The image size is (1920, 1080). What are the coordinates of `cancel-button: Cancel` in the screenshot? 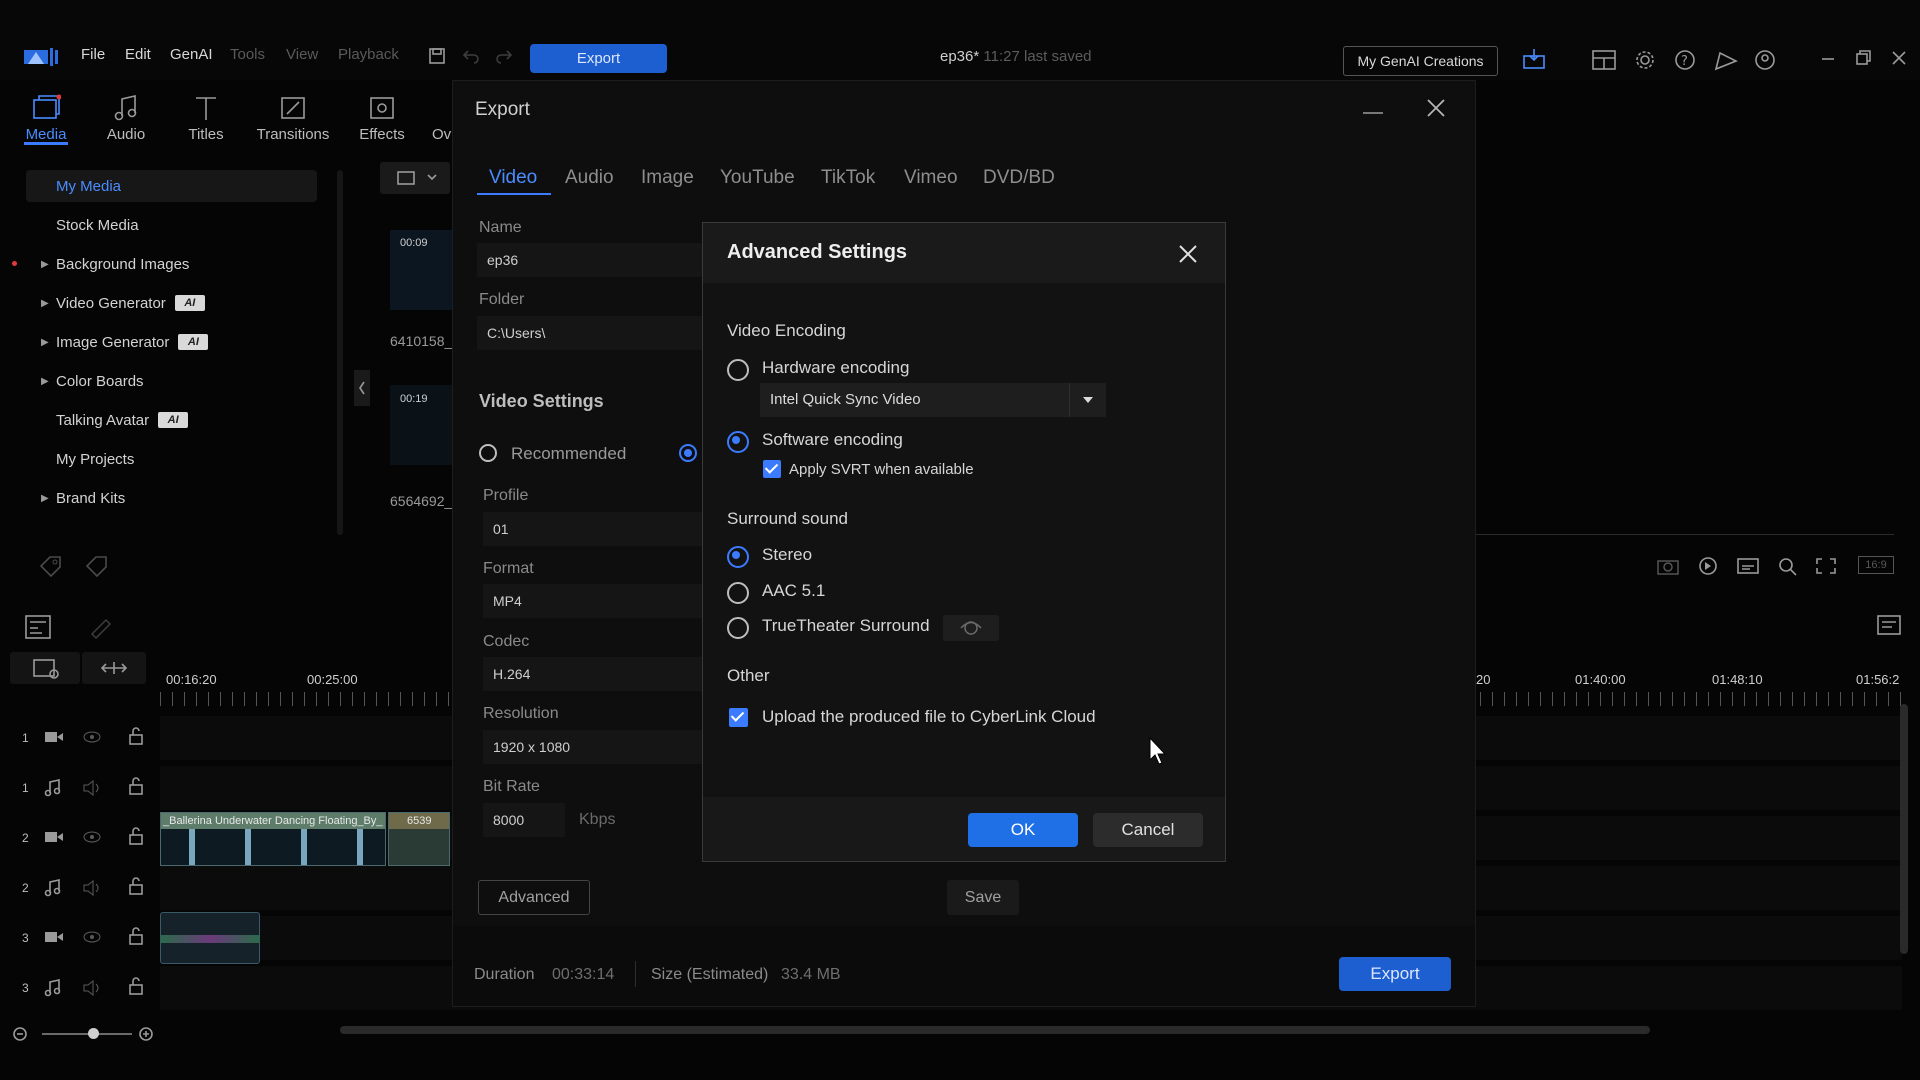 It's located at (1148, 830).